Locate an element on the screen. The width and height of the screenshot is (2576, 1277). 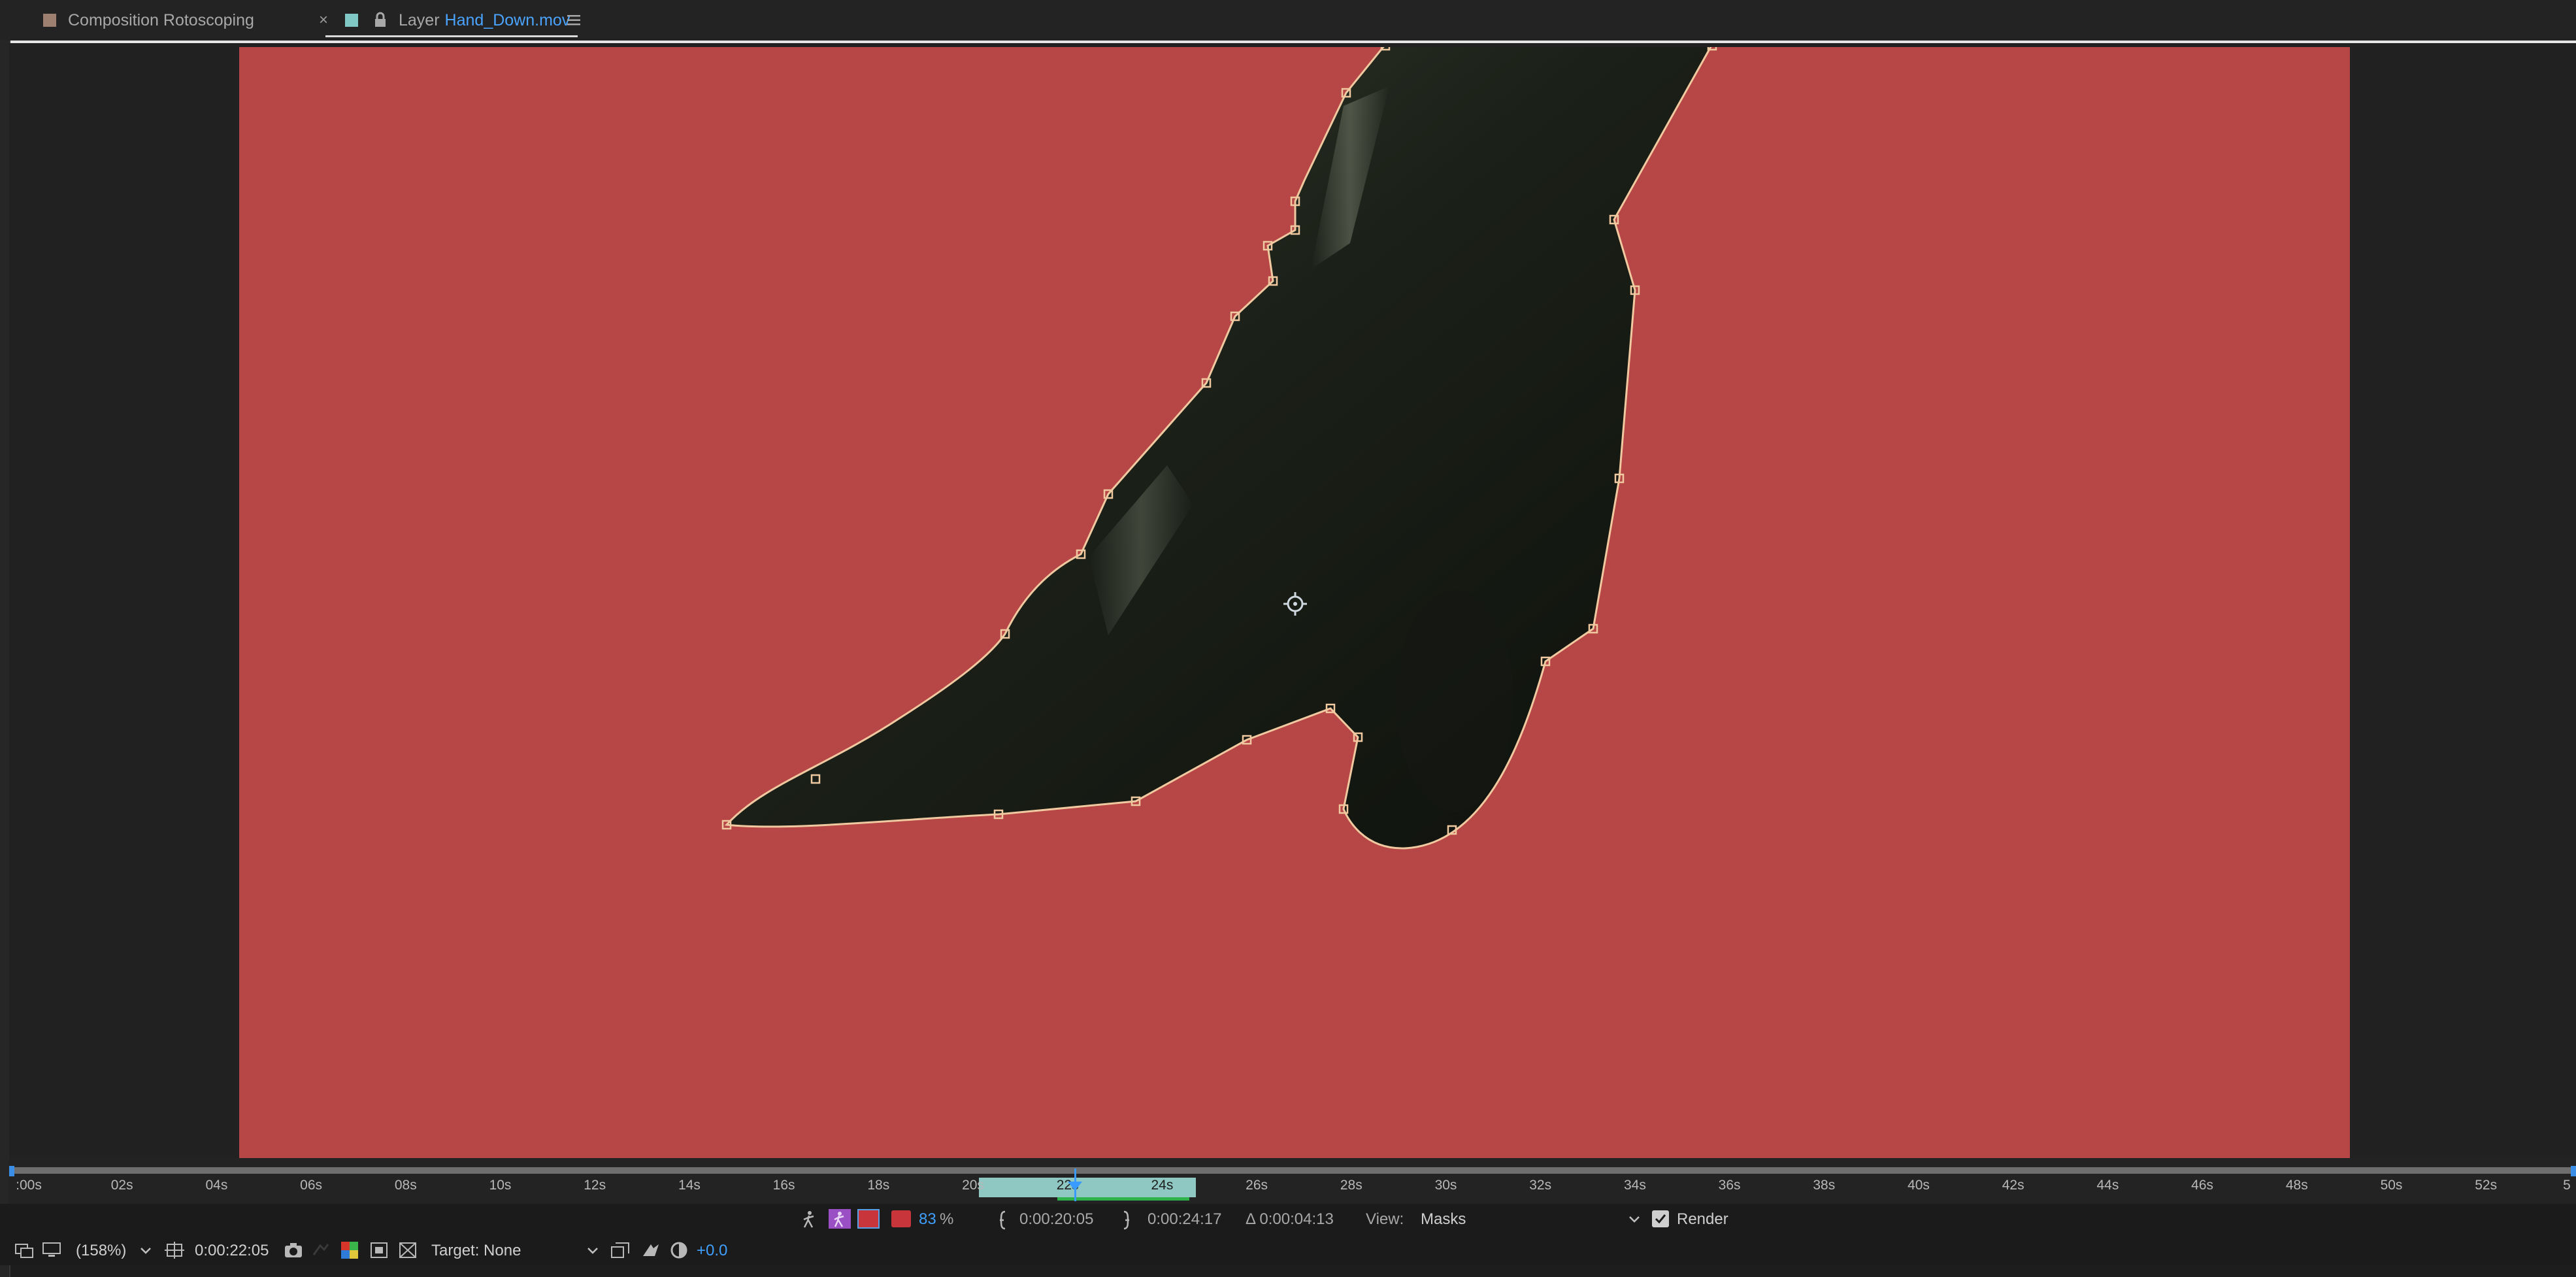
time-ruler-tick-label: 40s is located at coordinates (1918, 1185).